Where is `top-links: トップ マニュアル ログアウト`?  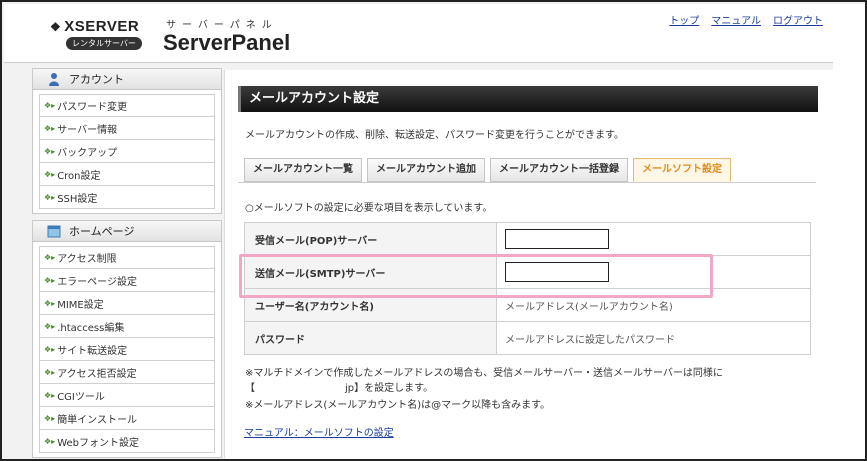
top-links: トップ マニュアル ログアウト is located at coordinates (746, 19).